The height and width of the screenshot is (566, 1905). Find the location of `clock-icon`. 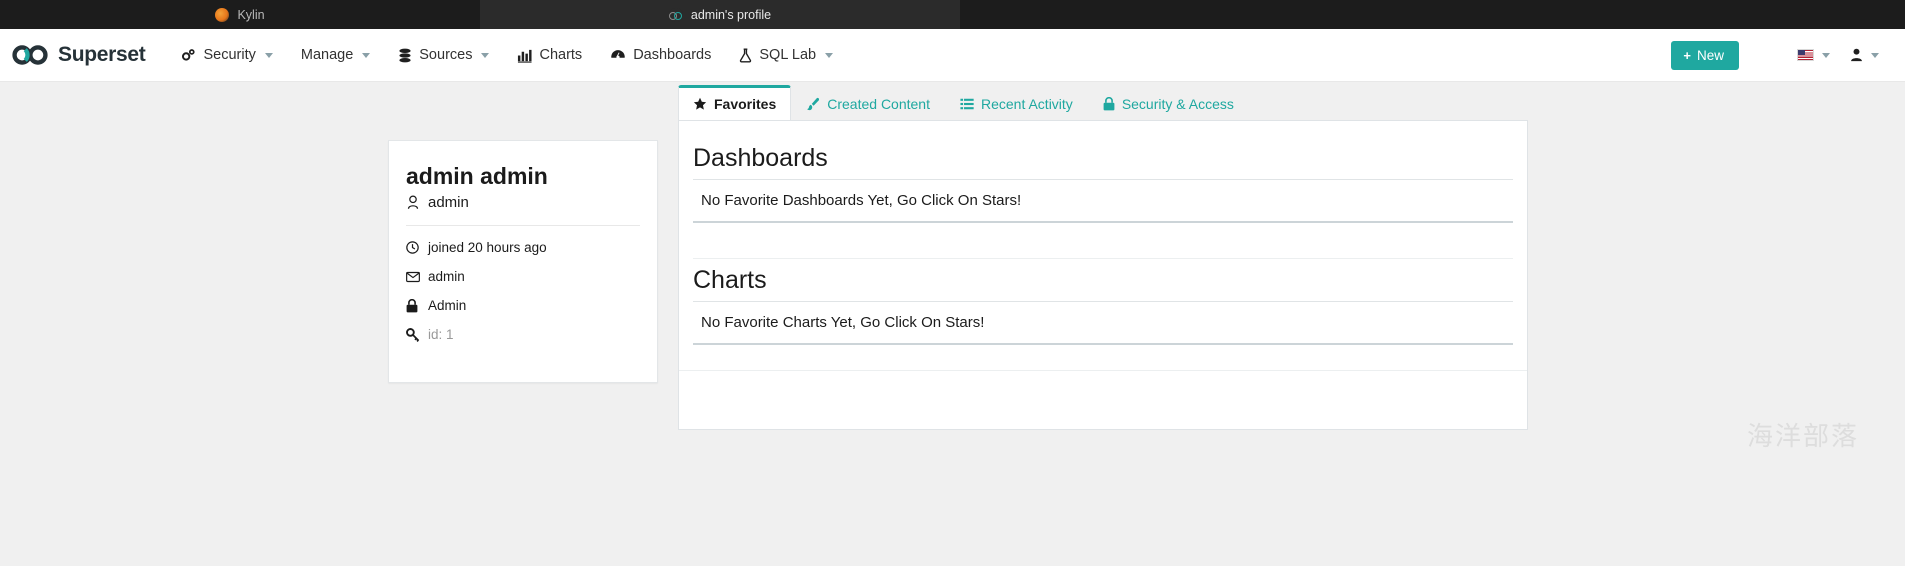

clock-icon is located at coordinates (413, 247).